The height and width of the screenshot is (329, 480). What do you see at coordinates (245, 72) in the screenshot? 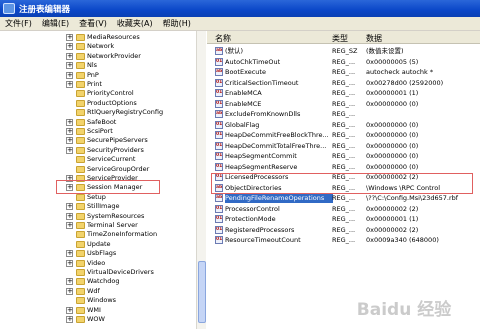
I see `value-name: BootExecute` at bounding box center [245, 72].